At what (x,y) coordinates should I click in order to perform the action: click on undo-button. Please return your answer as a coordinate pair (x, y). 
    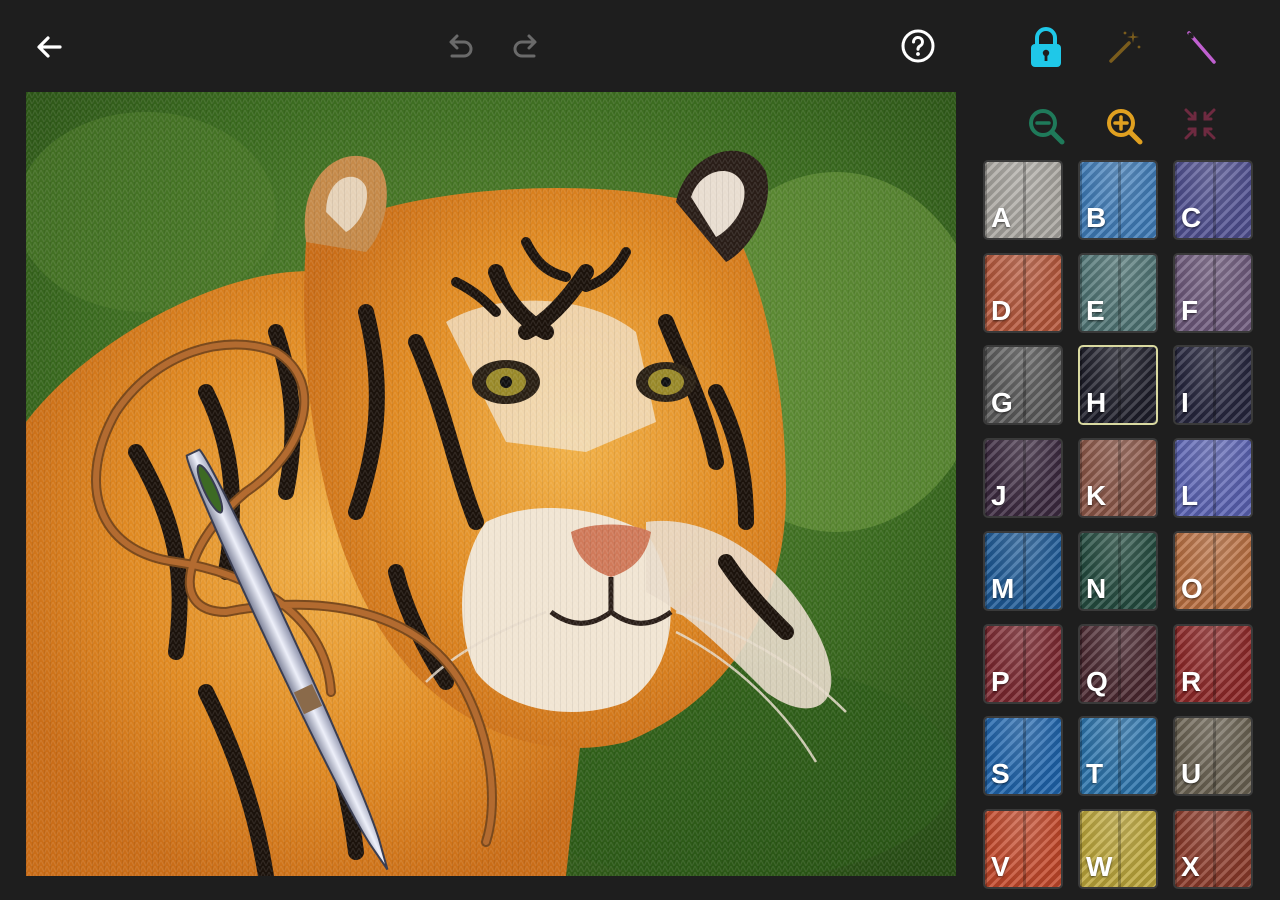
    Looking at the image, I should click on (459, 47).